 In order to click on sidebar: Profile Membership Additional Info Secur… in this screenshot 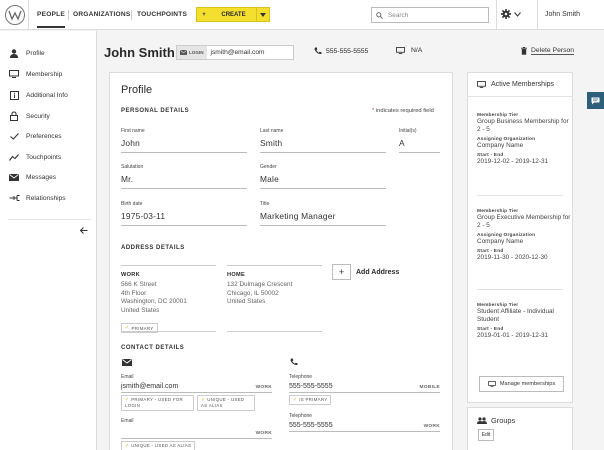, I will do `click(48, 240)`.